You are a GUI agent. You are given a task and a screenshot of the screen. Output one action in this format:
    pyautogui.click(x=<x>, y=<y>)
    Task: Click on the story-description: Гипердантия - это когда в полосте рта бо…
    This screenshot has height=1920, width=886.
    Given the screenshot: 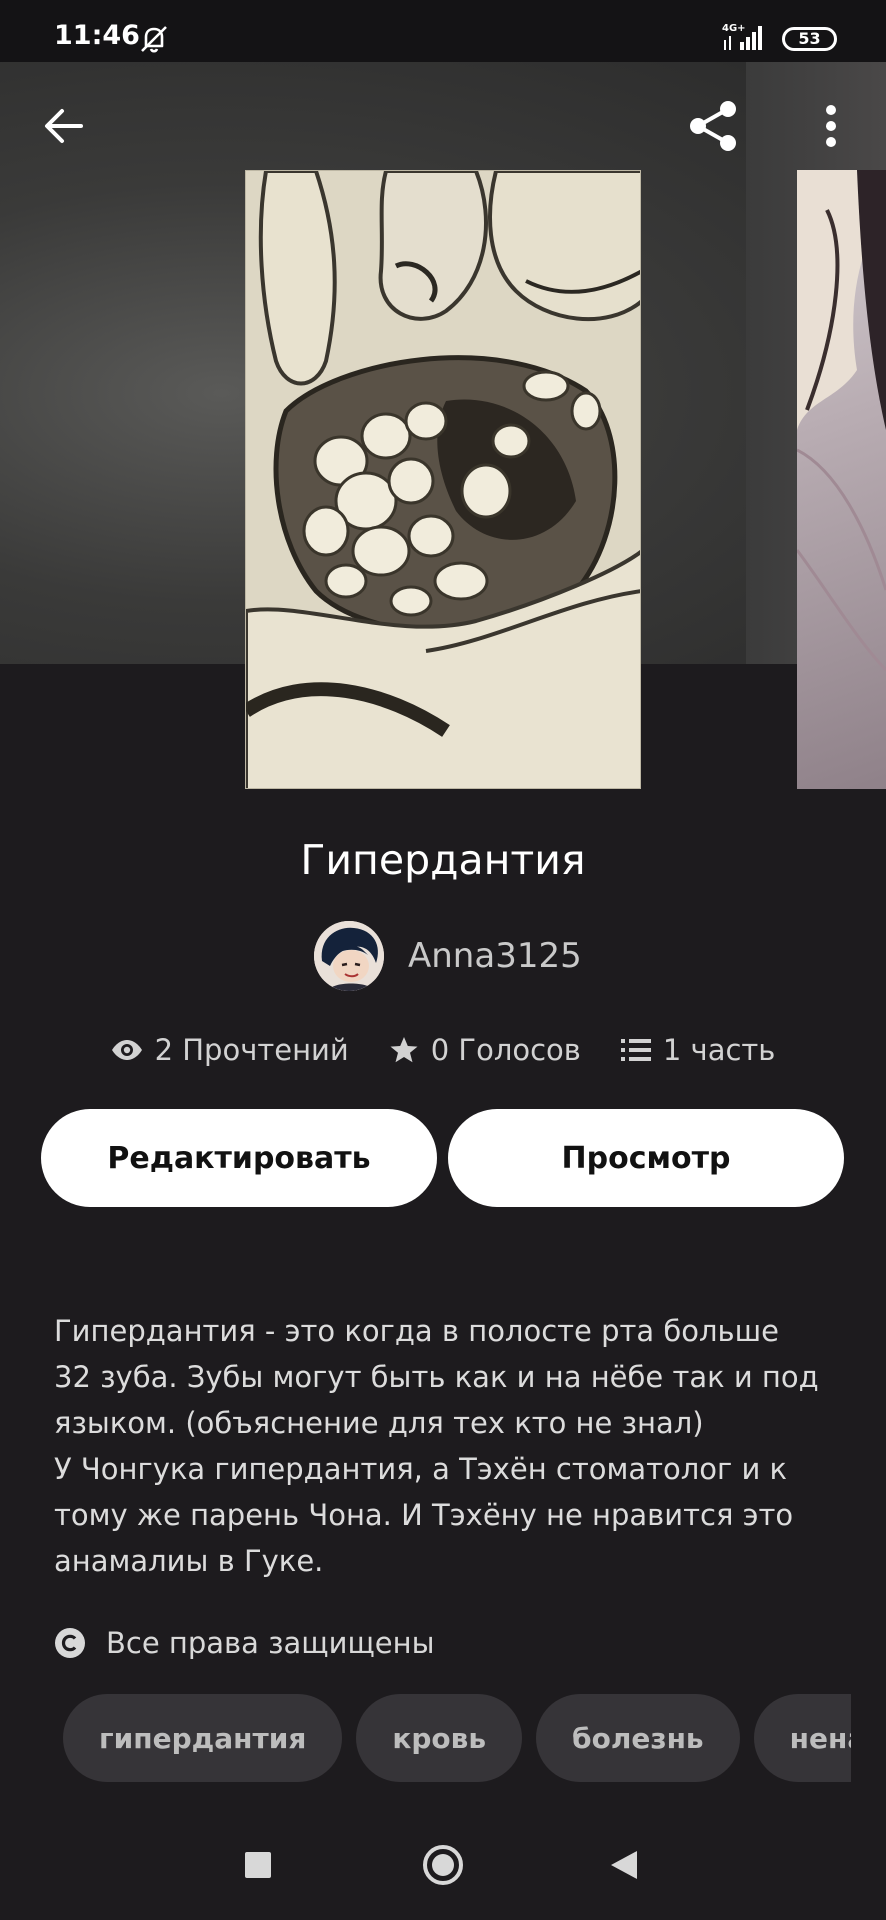 What is the action you would take?
    pyautogui.click(x=436, y=1446)
    